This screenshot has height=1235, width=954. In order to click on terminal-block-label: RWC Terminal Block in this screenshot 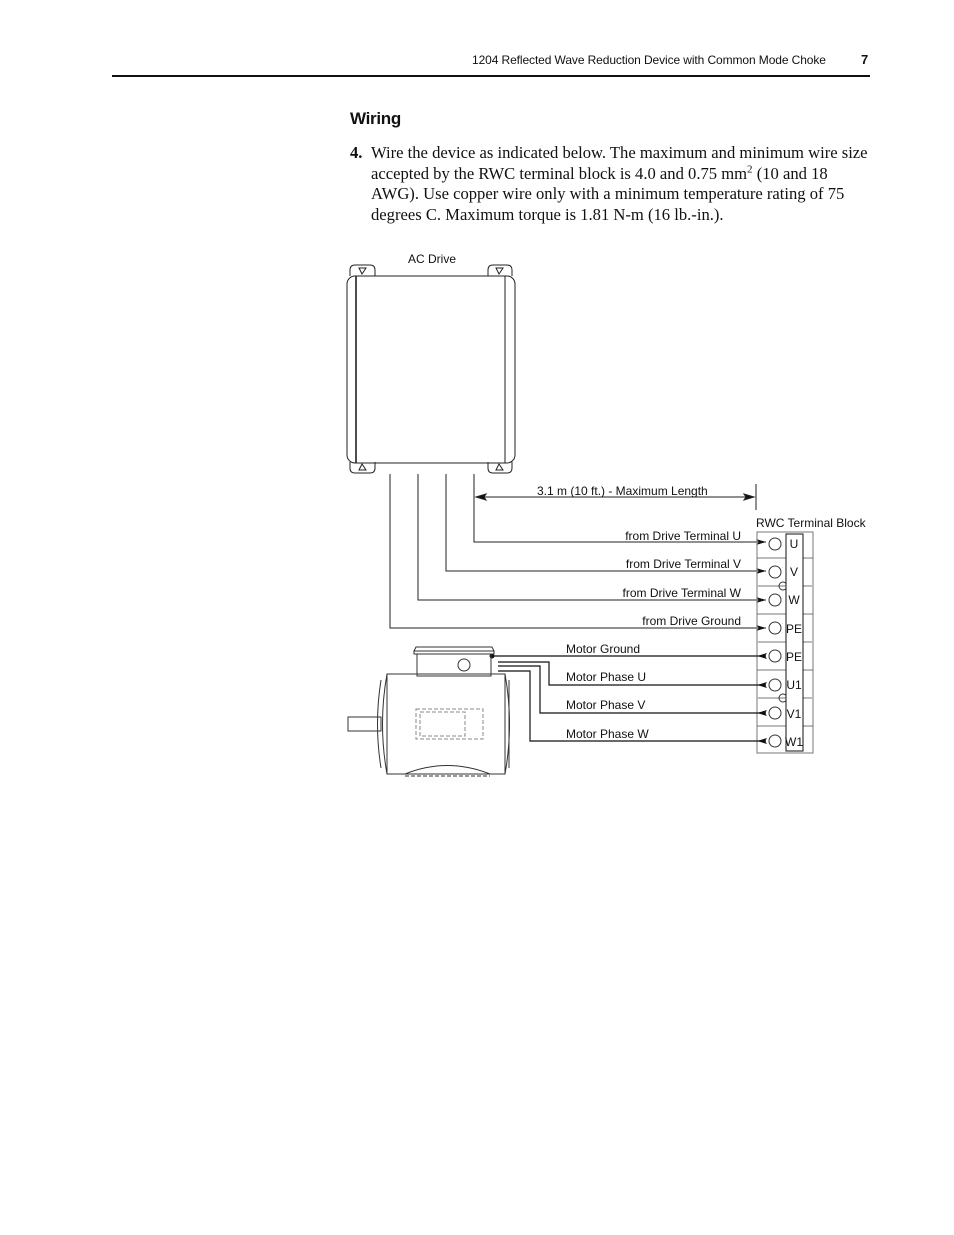, I will do `click(811, 523)`.